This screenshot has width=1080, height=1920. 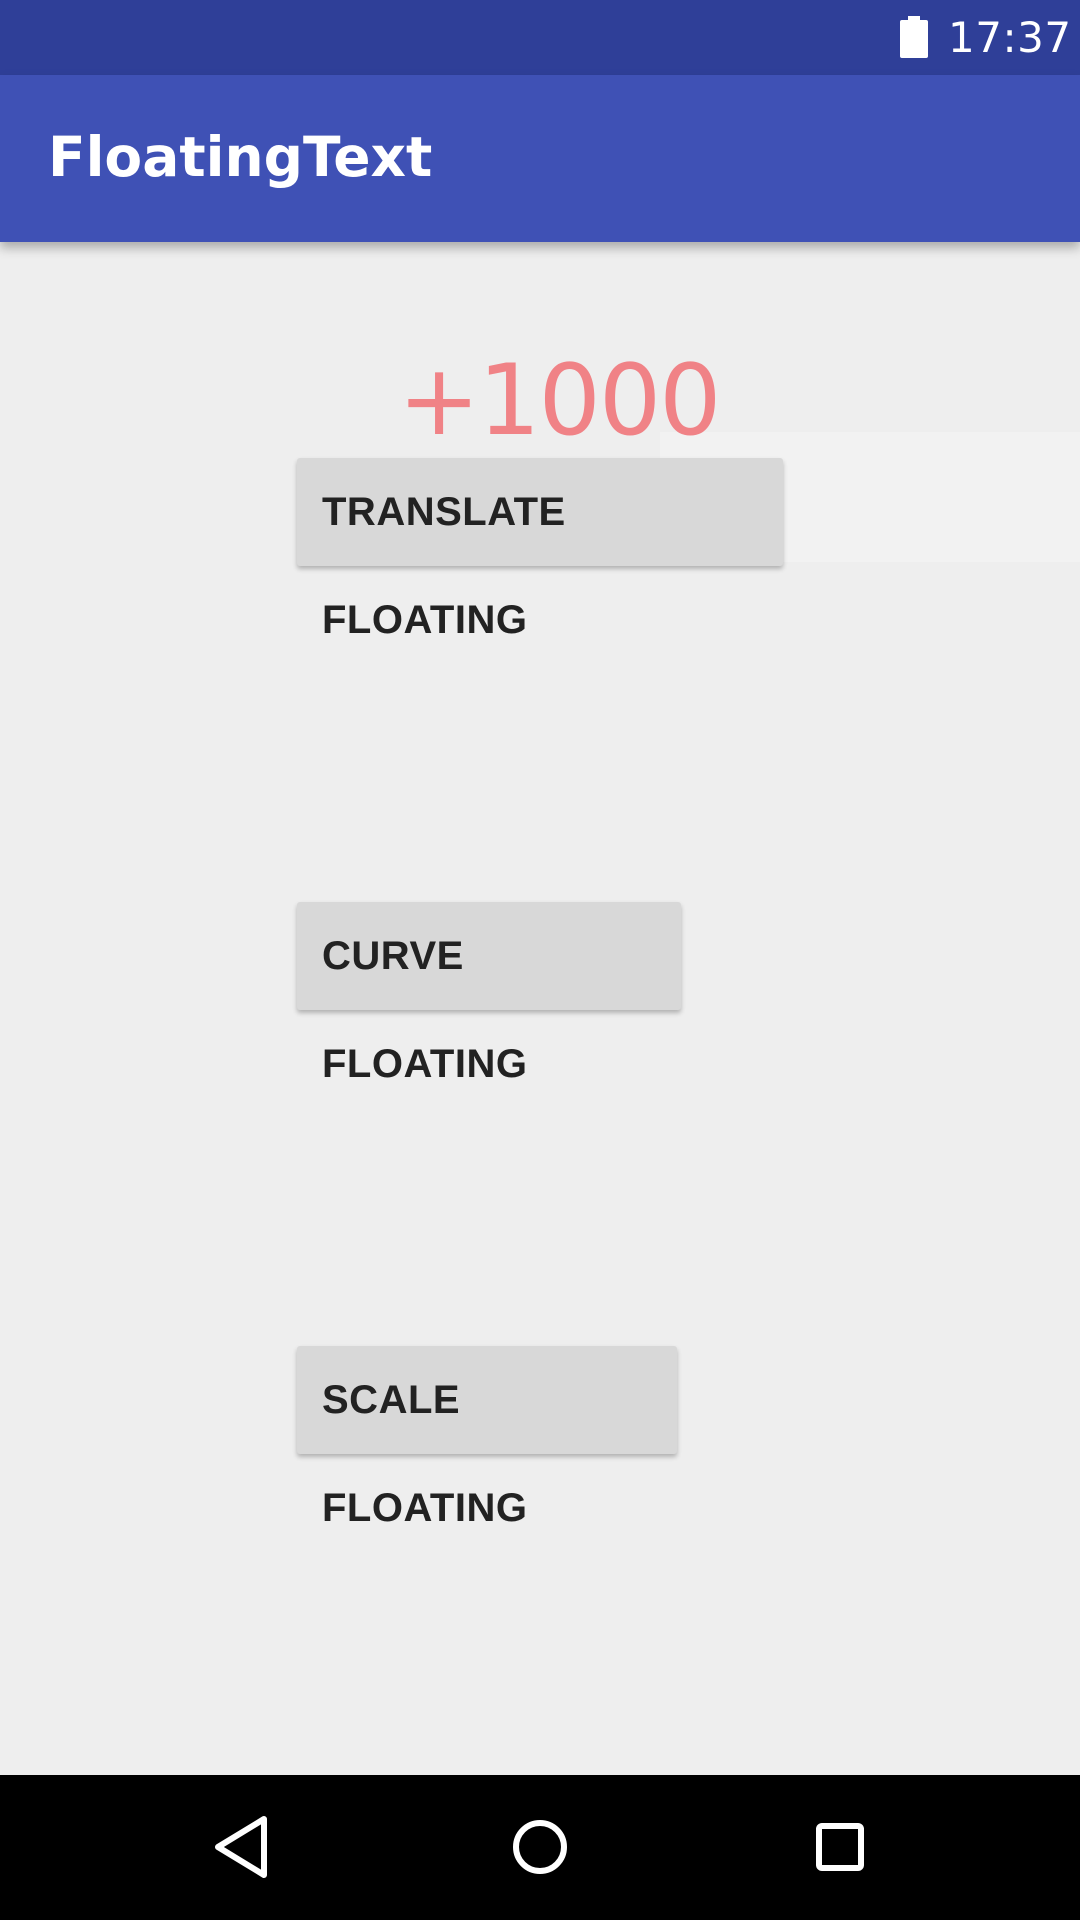 I want to click on app-bar: FloatingText, so click(x=540, y=158).